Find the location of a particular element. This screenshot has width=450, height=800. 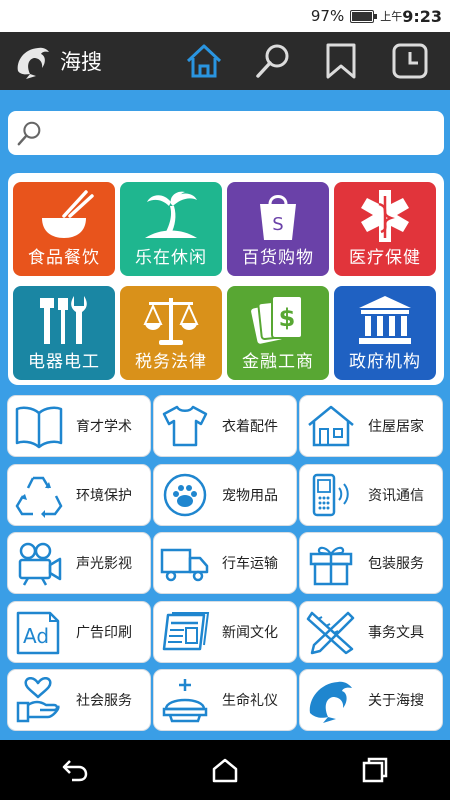

app-header: 海搜 is located at coordinates (225, 61).